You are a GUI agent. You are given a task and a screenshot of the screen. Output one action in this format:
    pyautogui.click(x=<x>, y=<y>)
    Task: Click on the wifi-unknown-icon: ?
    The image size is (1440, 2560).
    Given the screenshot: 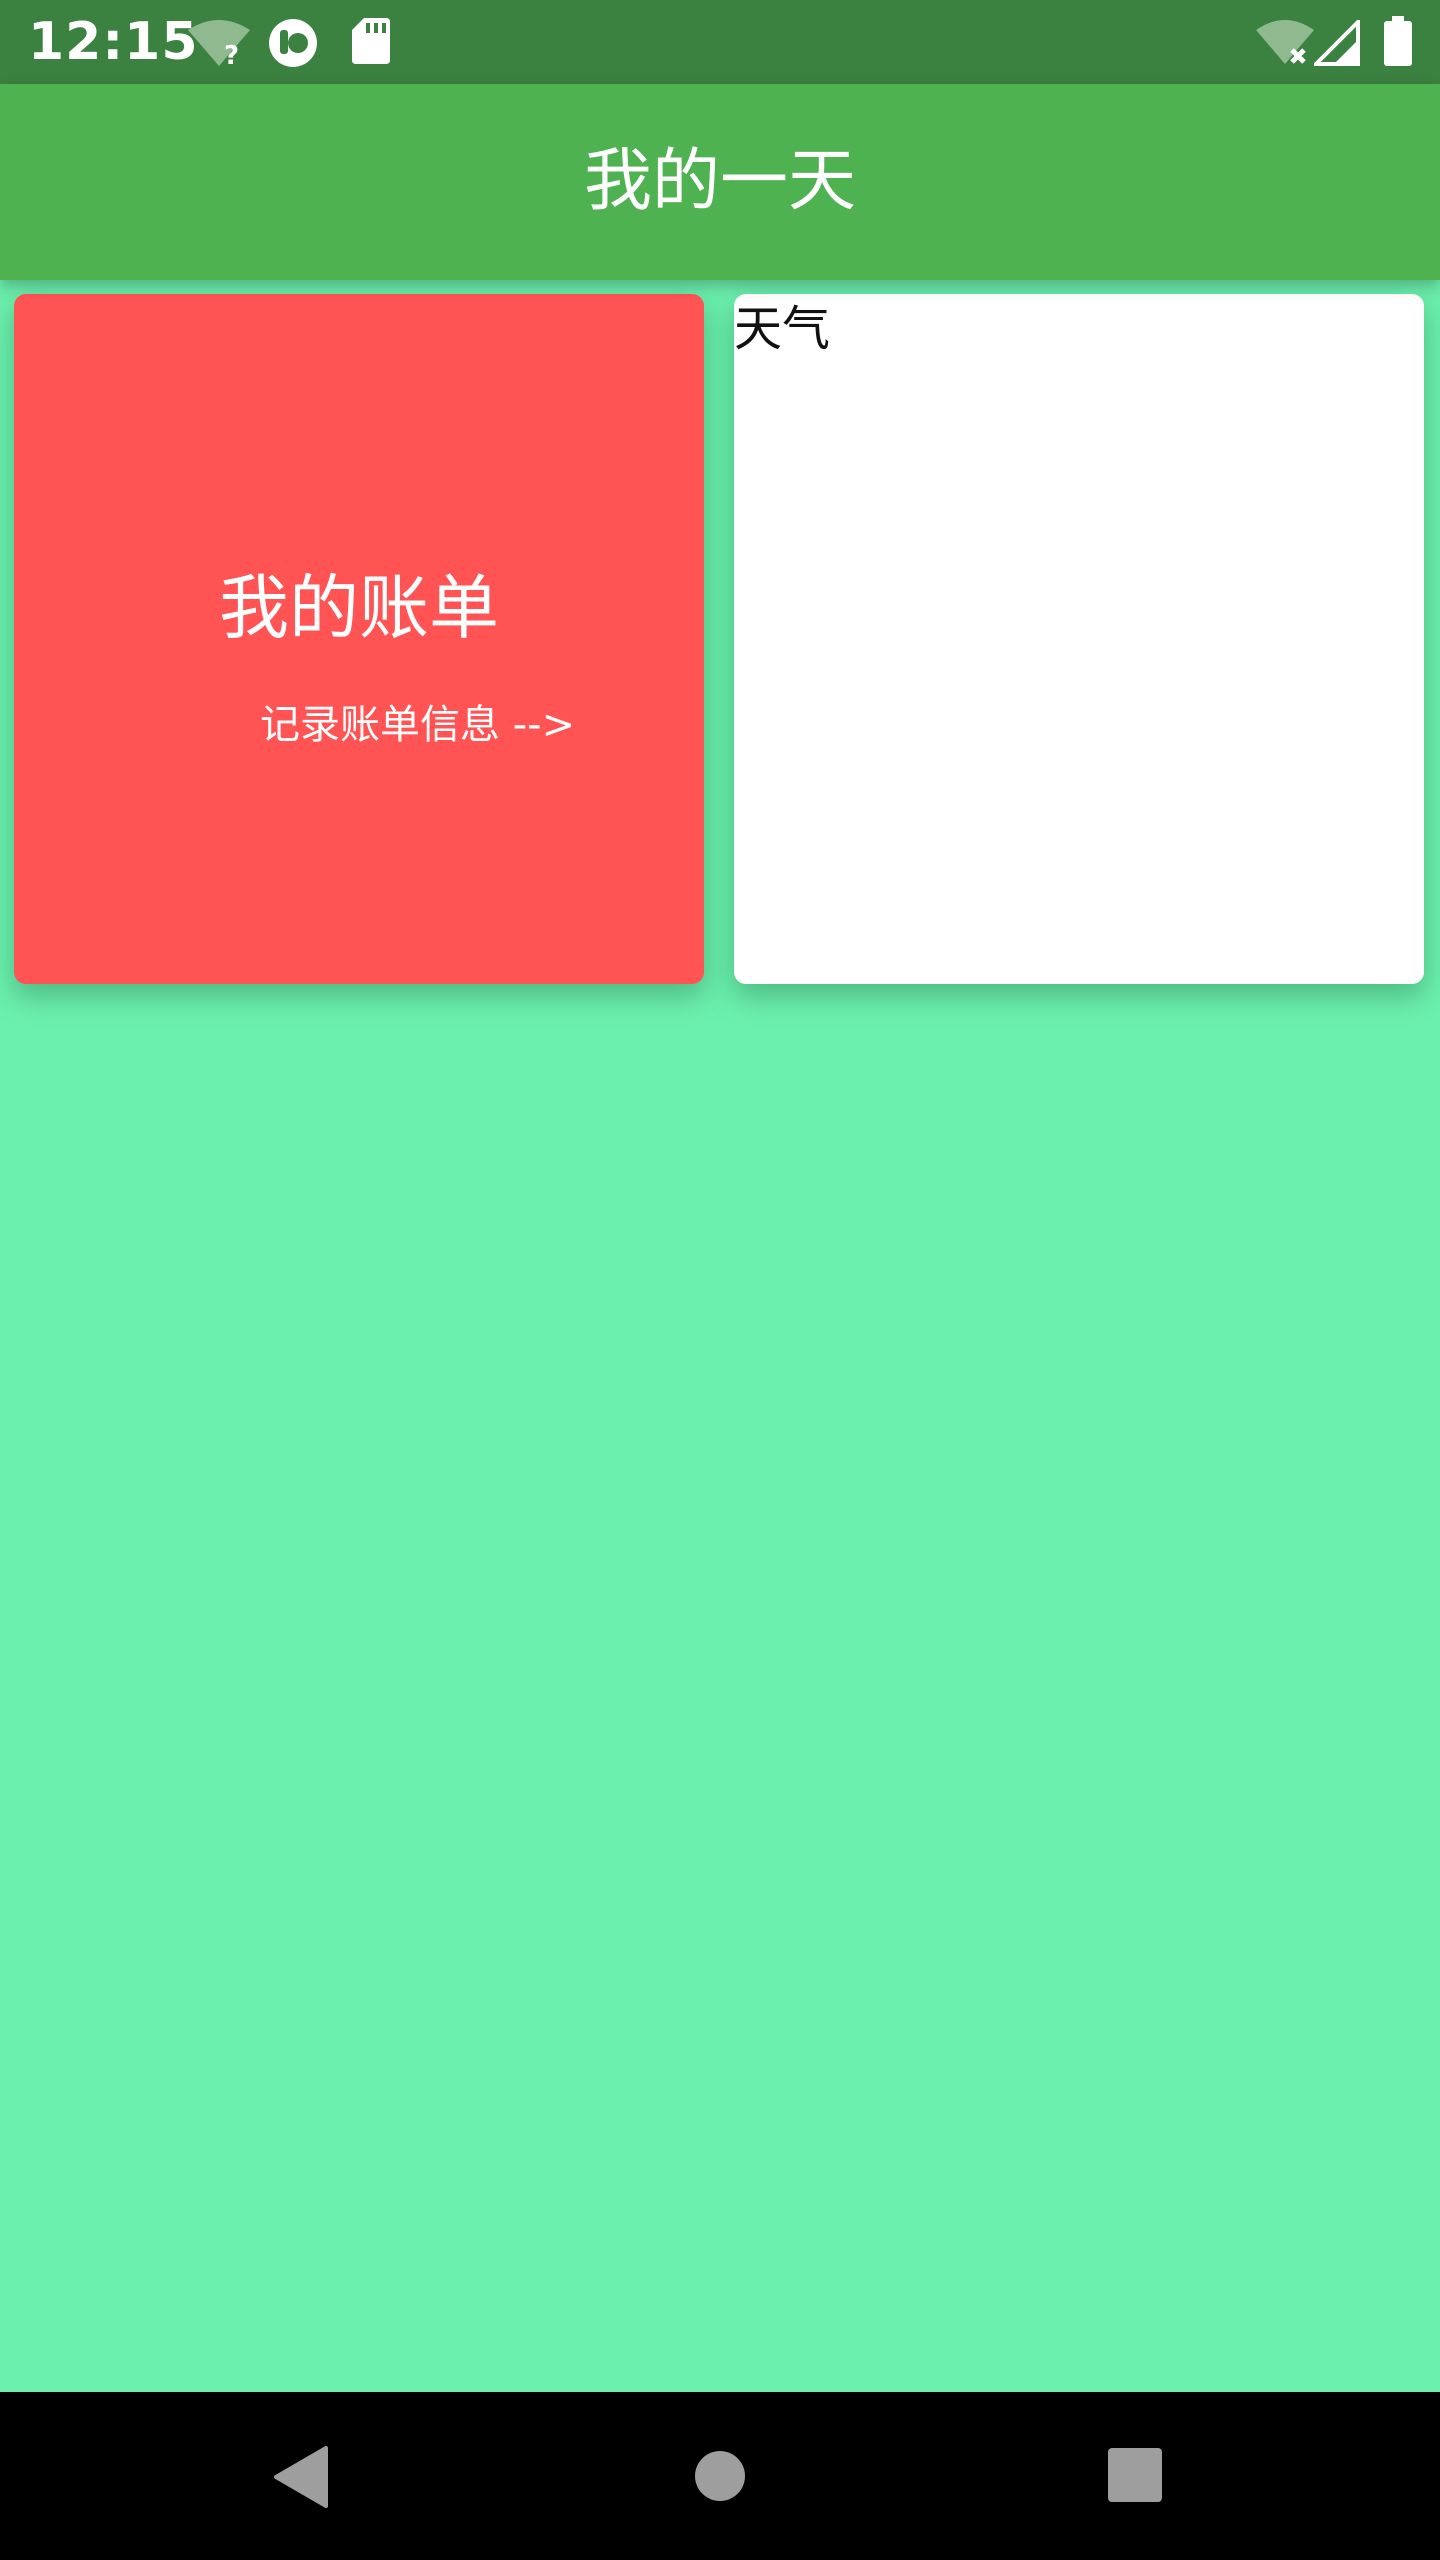 What is the action you would take?
    pyautogui.click(x=219, y=43)
    